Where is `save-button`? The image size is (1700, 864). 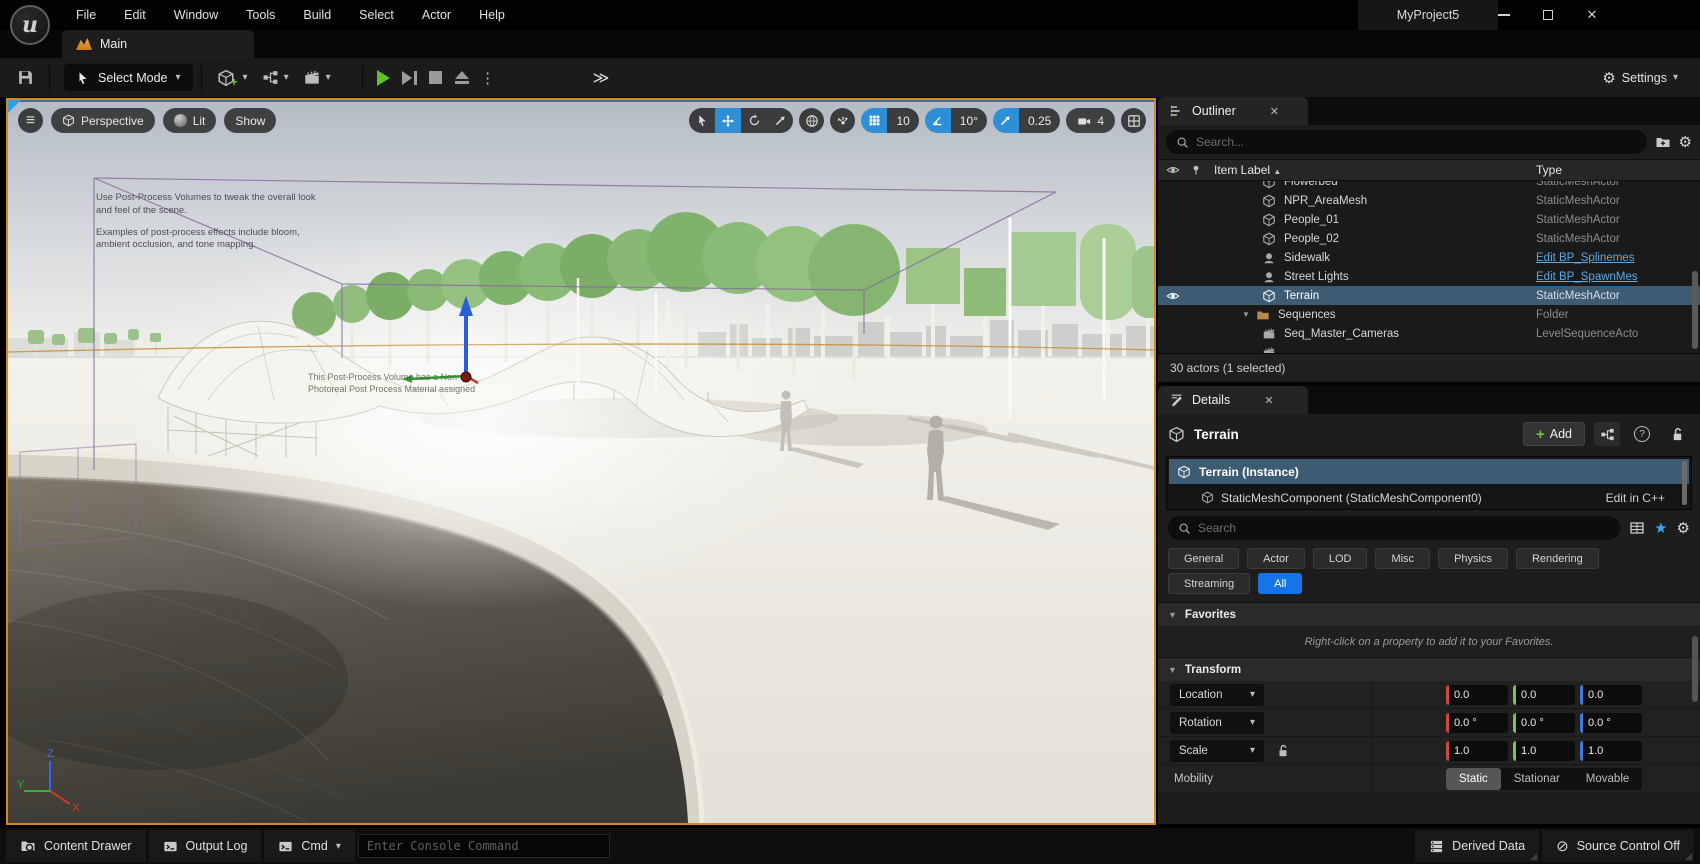
save-button is located at coordinates (25, 78).